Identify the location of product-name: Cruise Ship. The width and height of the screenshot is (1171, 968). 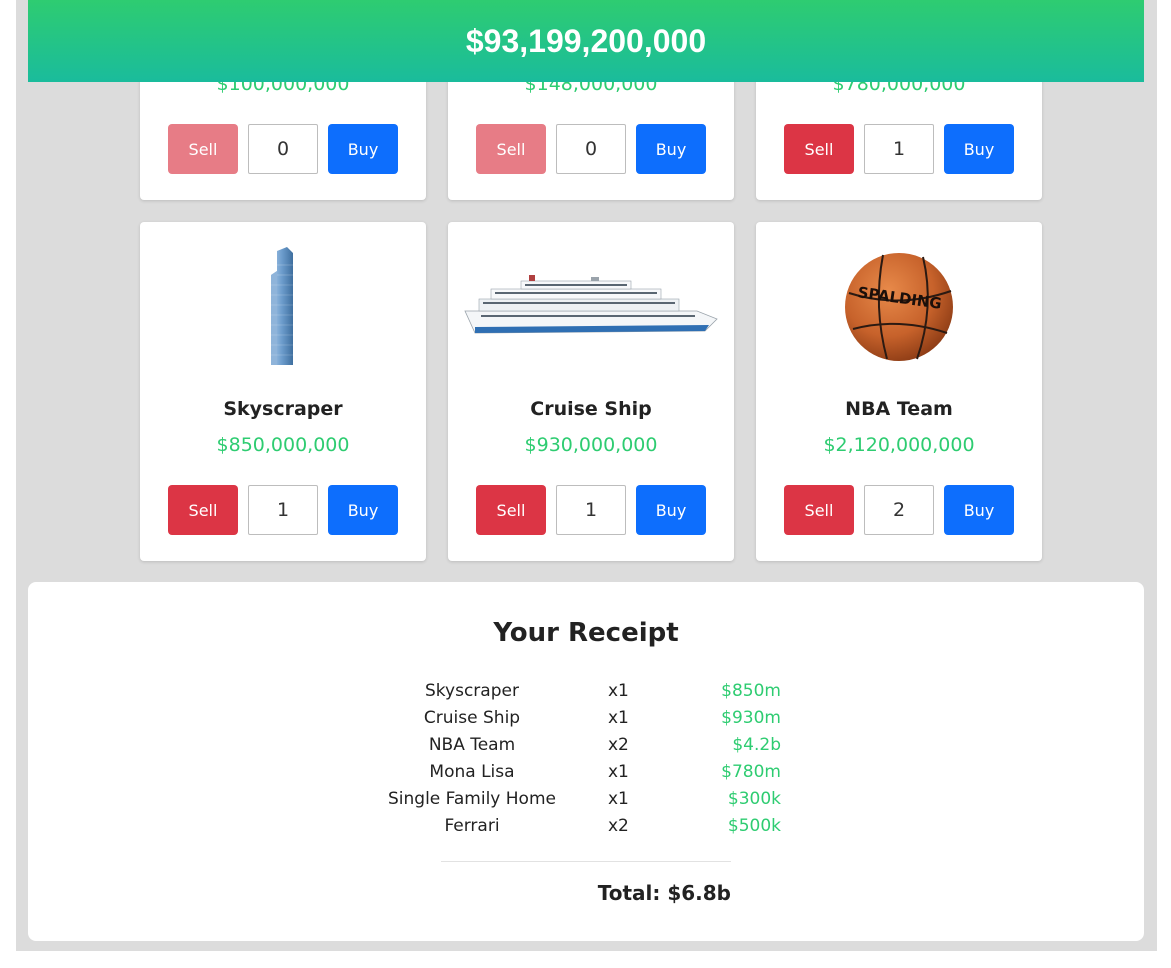
(591, 409).